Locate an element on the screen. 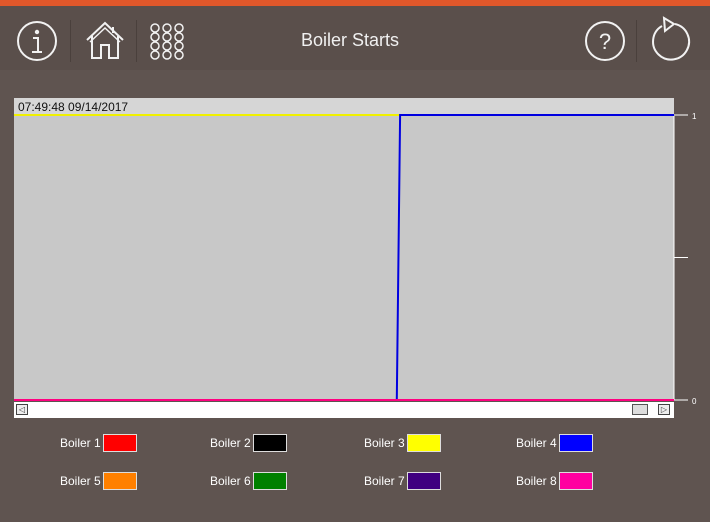  legend-item: Boiler 1 is located at coordinates (98, 443).